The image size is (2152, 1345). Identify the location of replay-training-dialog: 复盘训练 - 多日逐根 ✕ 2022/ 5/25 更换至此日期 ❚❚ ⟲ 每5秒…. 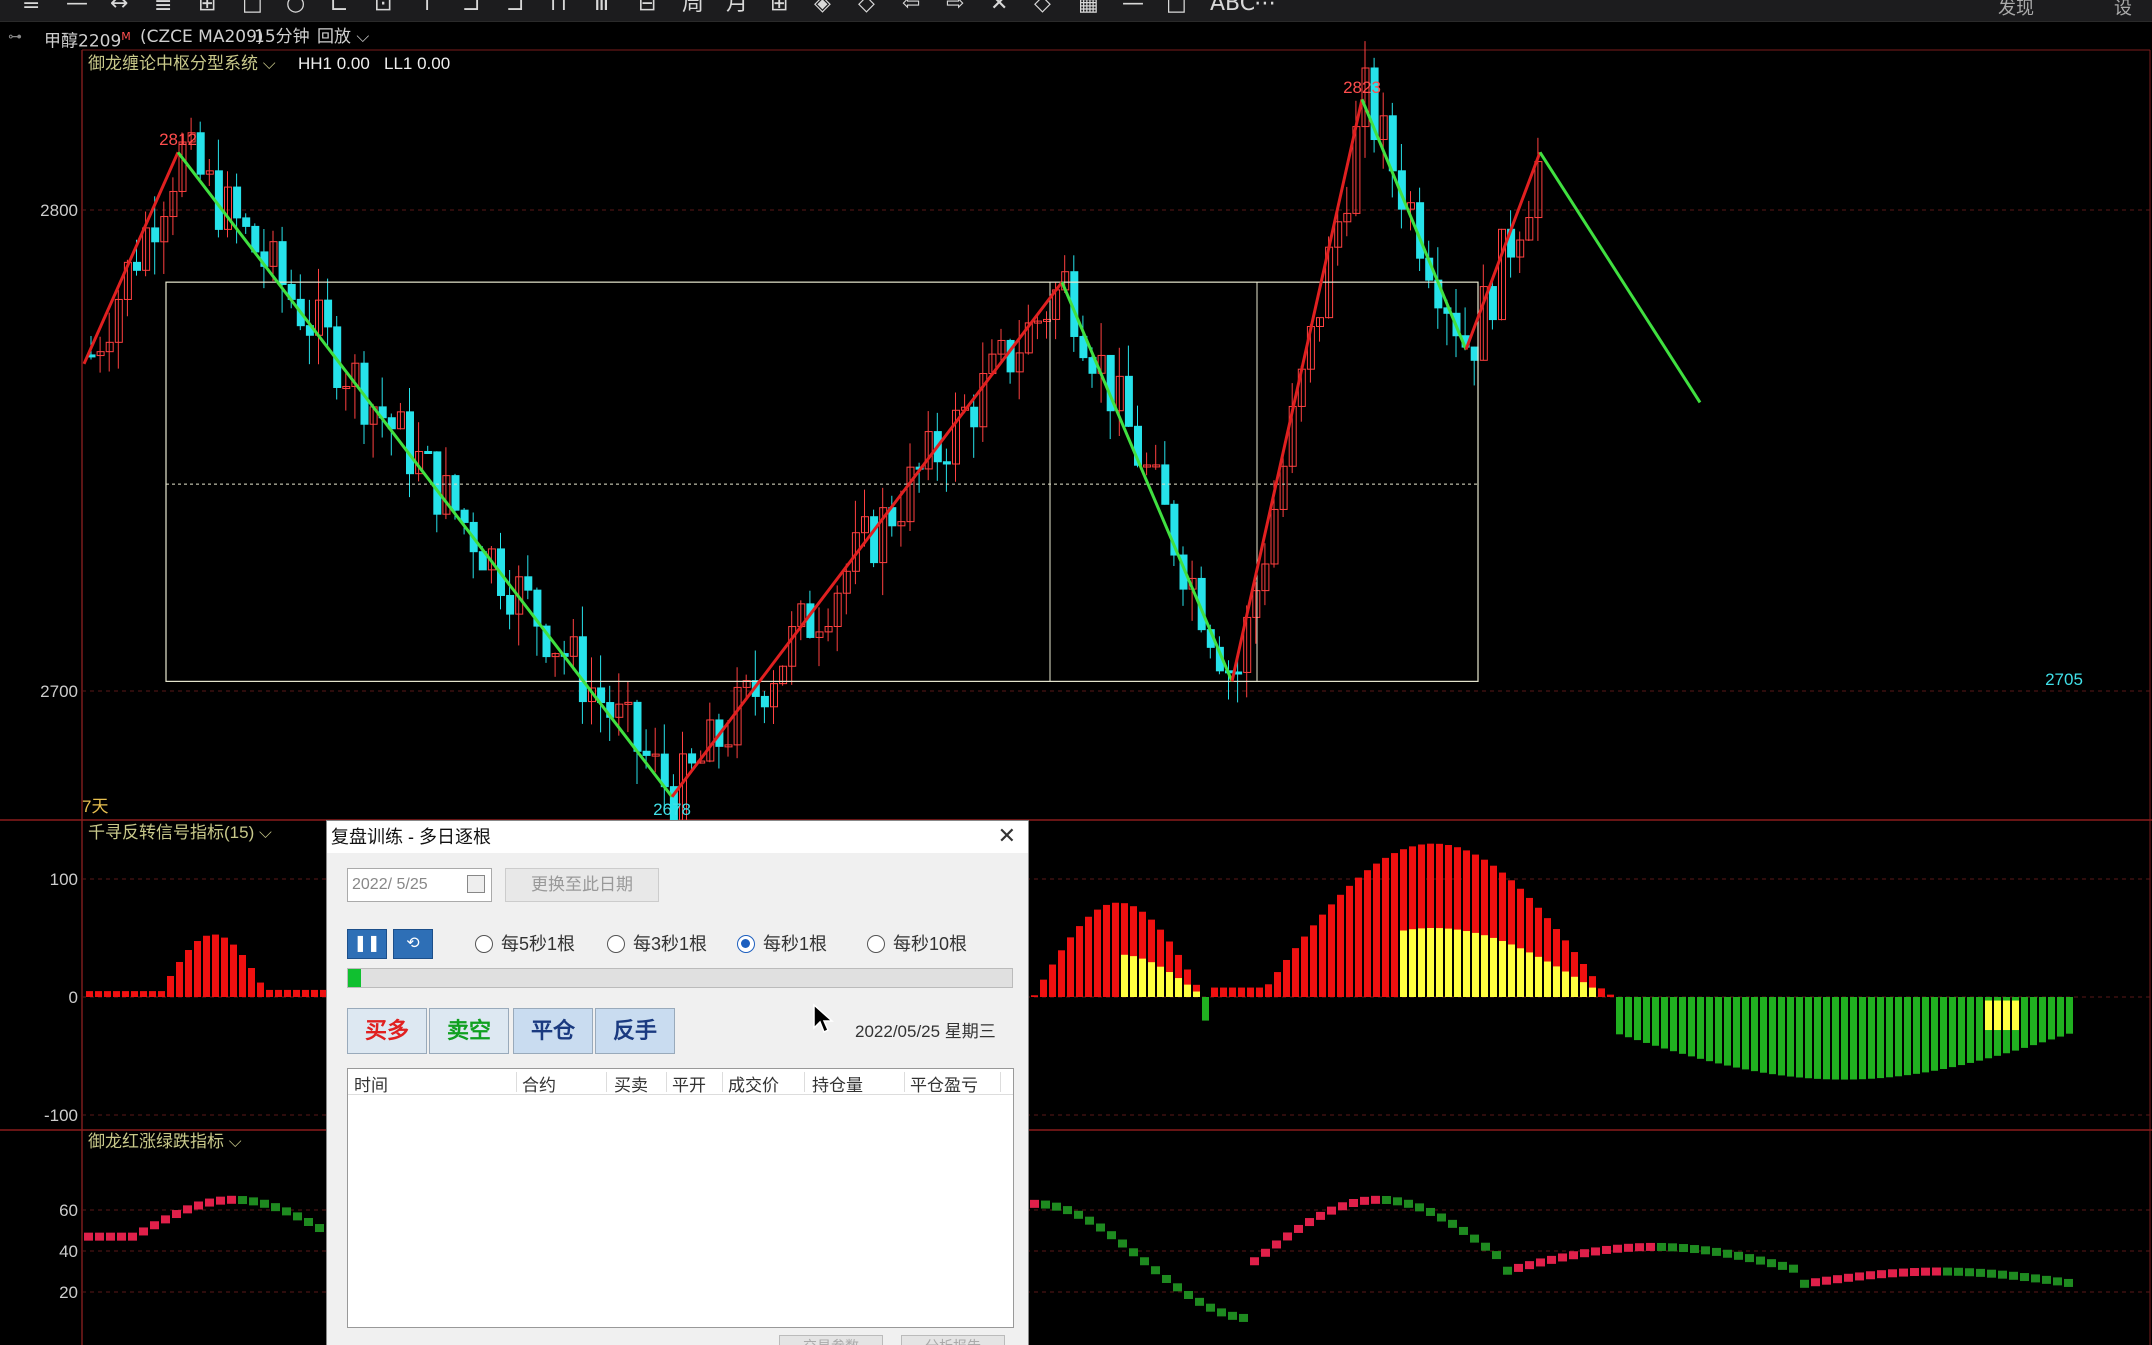
(677, 1082).